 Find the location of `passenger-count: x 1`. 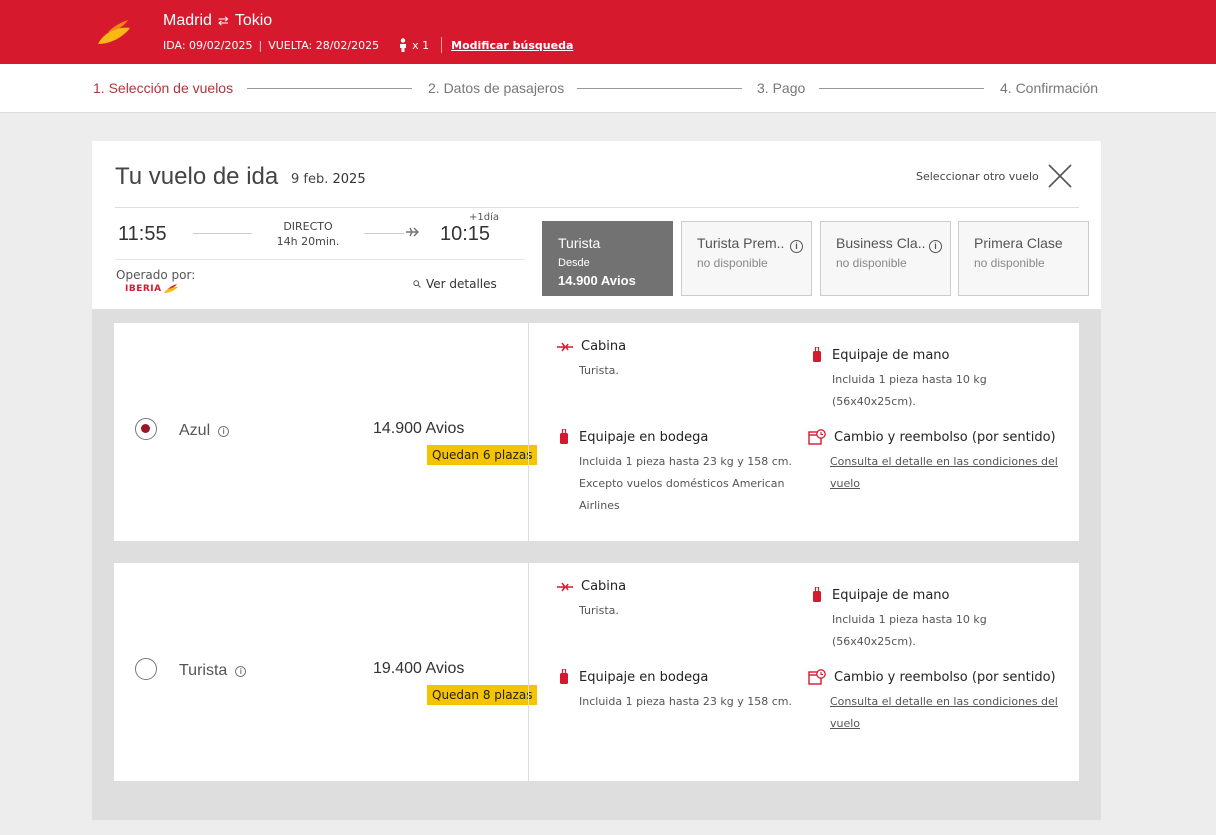

passenger-count: x 1 is located at coordinates (414, 45).